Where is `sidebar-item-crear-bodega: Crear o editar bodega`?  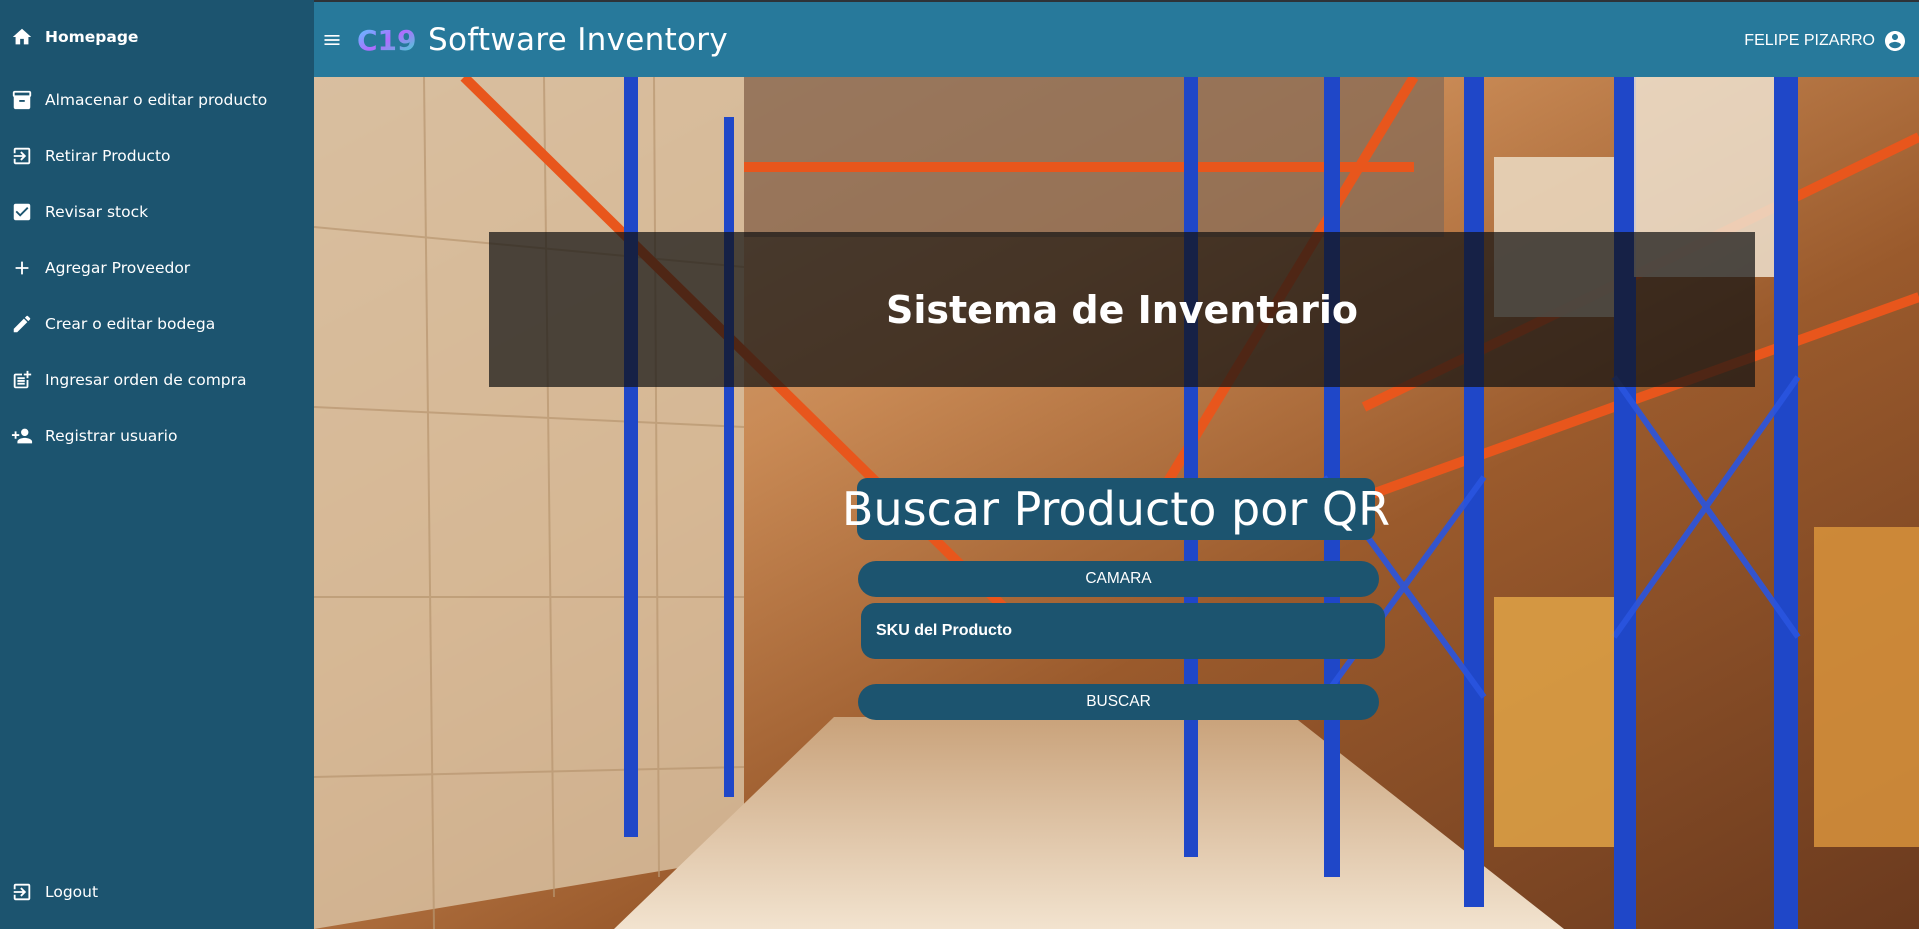 sidebar-item-crear-bodega: Crear o editar bodega is located at coordinates (157, 324).